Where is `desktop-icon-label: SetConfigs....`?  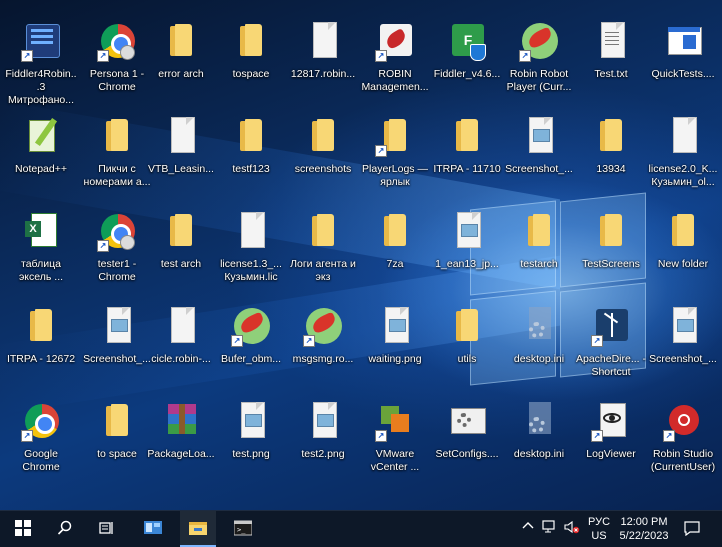 desktop-icon-label: SetConfigs.... is located at coordinates (467, 454).